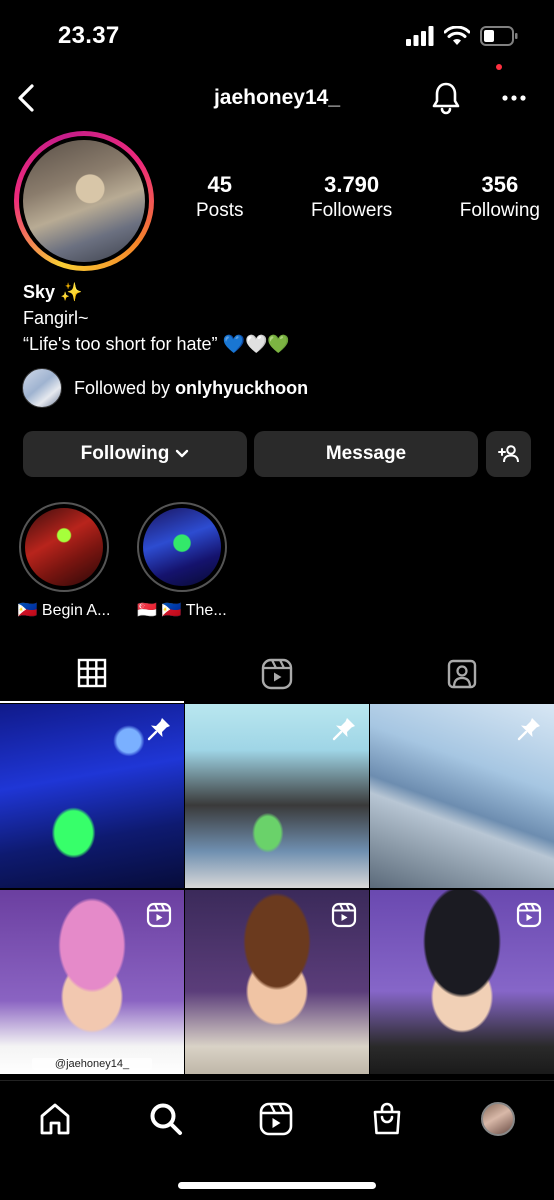 This screenshot has width=554, height=1200. I want to click on nav-shop, so click(387, 1119).